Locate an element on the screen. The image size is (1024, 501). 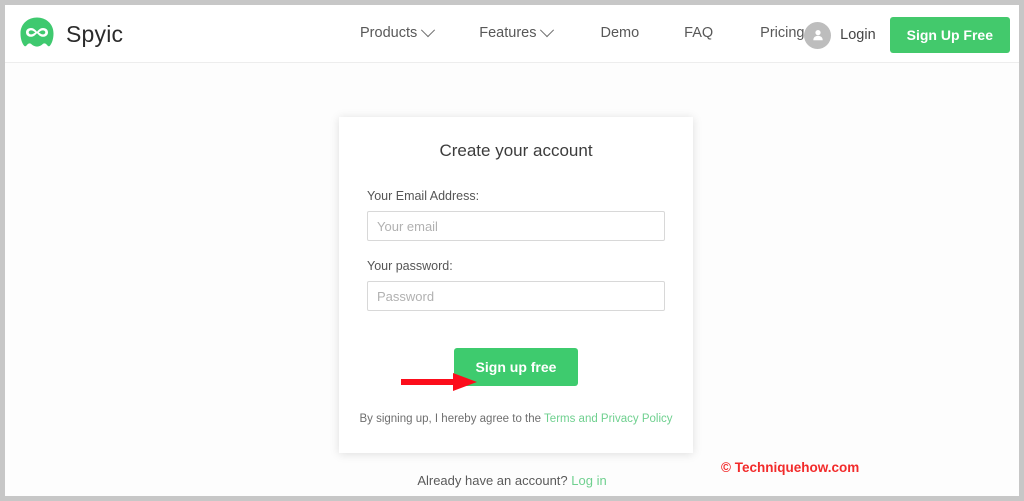
terms-text: By signing up, I hereby agree to the is located at coordinates (450, 419).